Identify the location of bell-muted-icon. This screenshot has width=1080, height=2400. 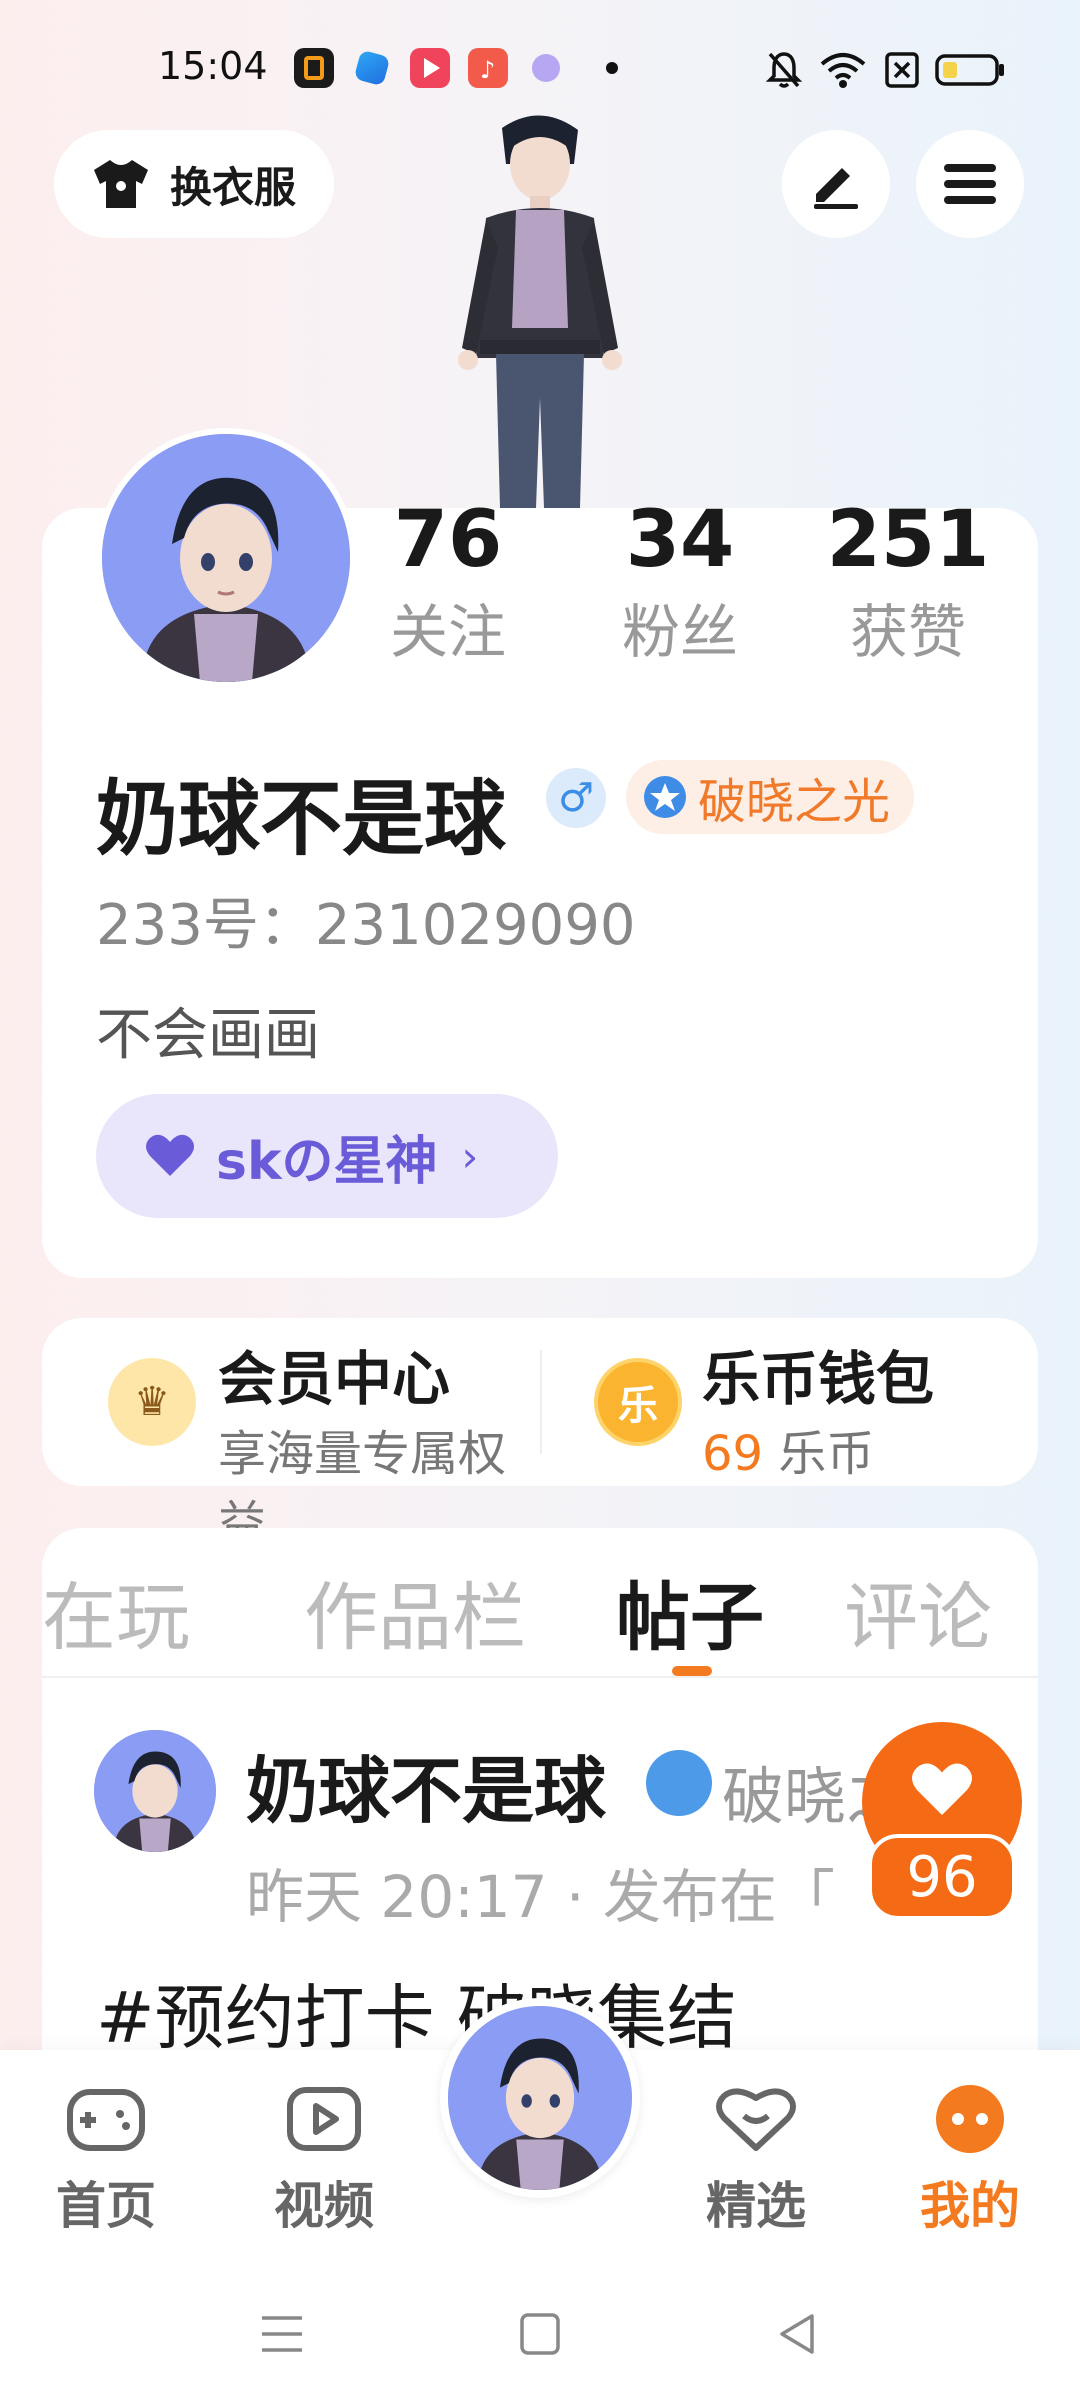
(784, 70).